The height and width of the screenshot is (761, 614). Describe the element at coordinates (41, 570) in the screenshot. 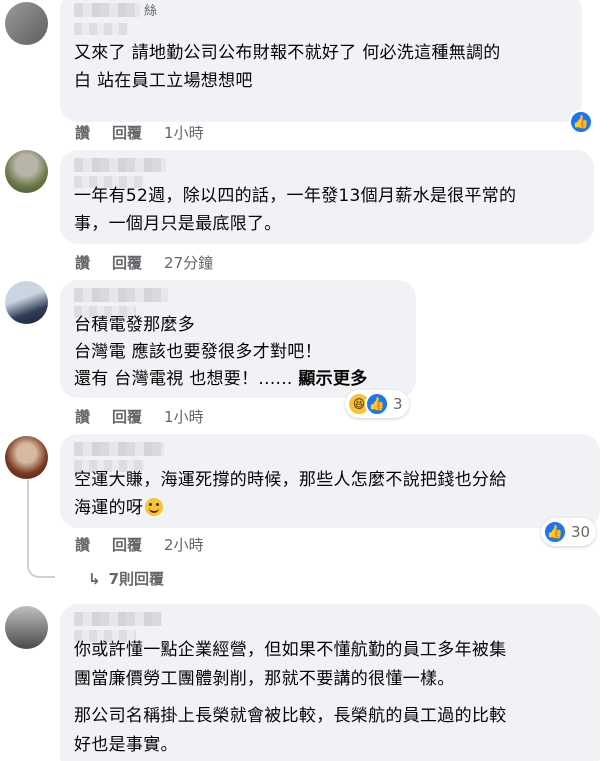

I see `thread-connector` at that location.